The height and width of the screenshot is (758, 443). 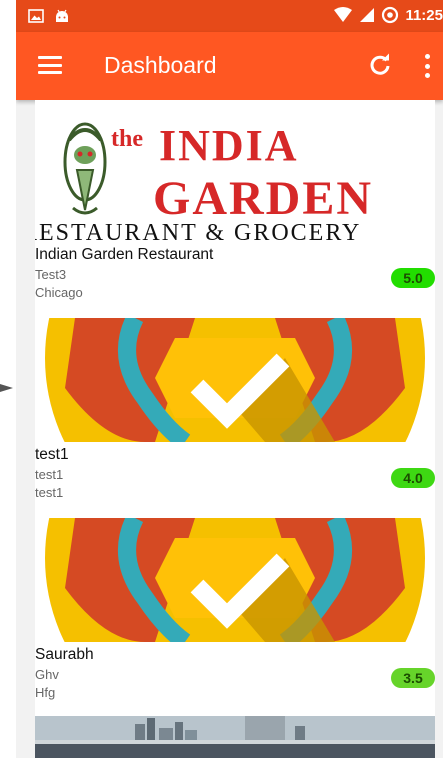 What do you see at coordinates (235, 680) in the screenshot?
I see `card-info: Saurabh Ghv Hfg 3.5` at bounding box center [235, 680].